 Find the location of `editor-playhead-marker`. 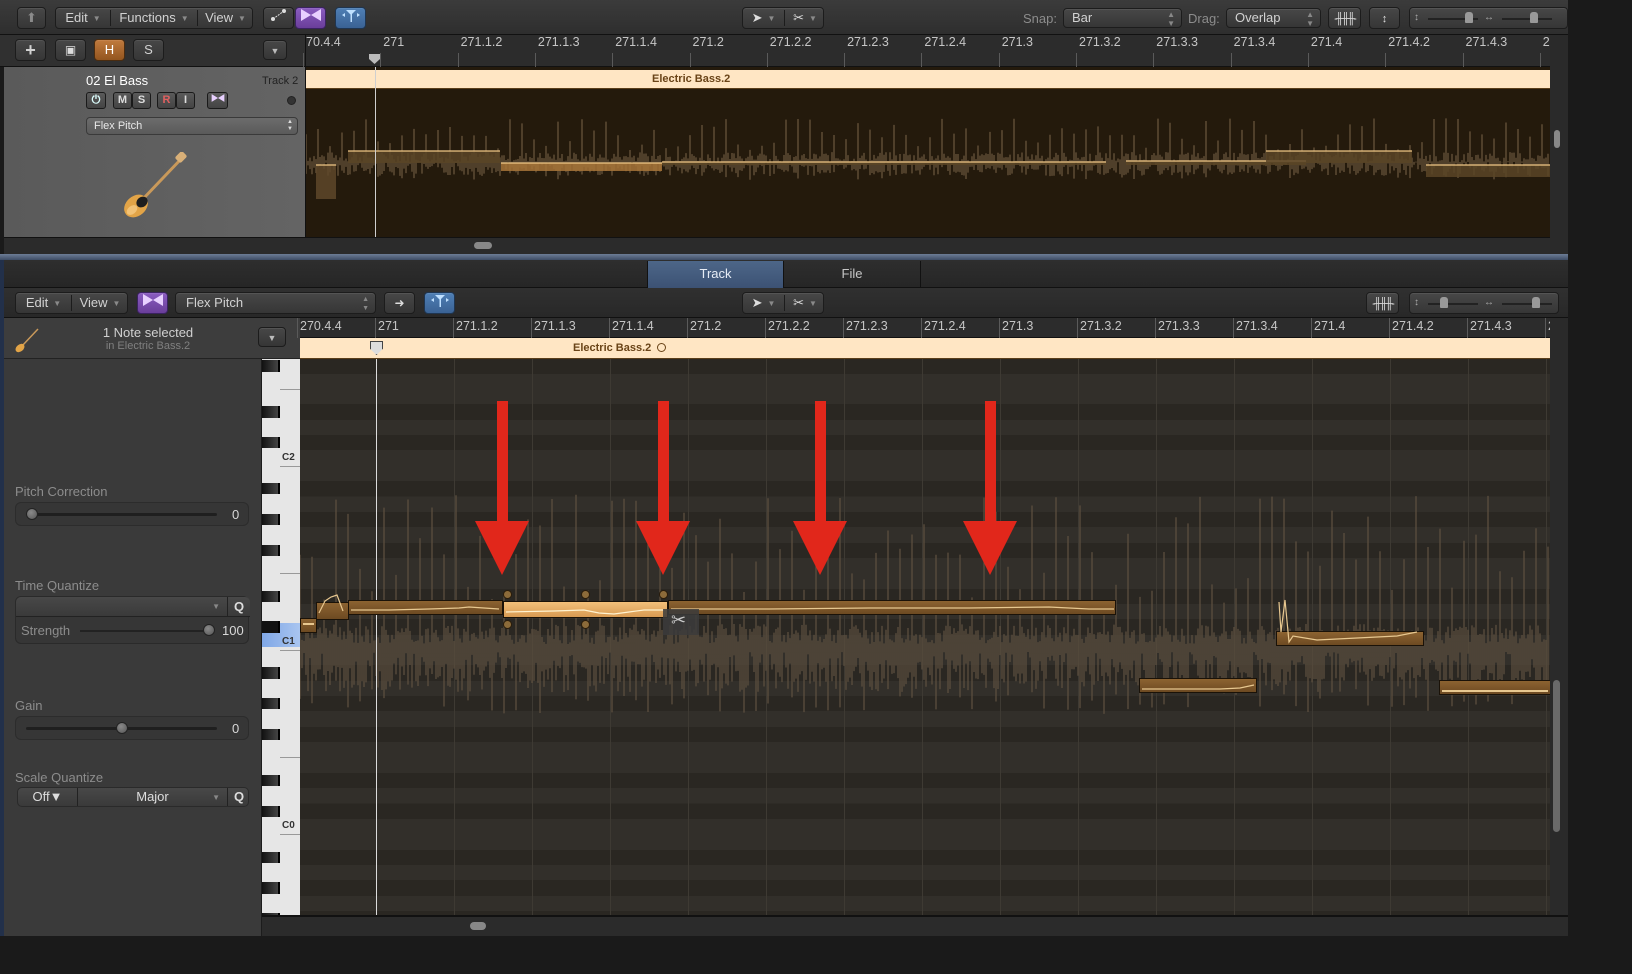

editor-playhead-marker is located at coordinates (376, 348).